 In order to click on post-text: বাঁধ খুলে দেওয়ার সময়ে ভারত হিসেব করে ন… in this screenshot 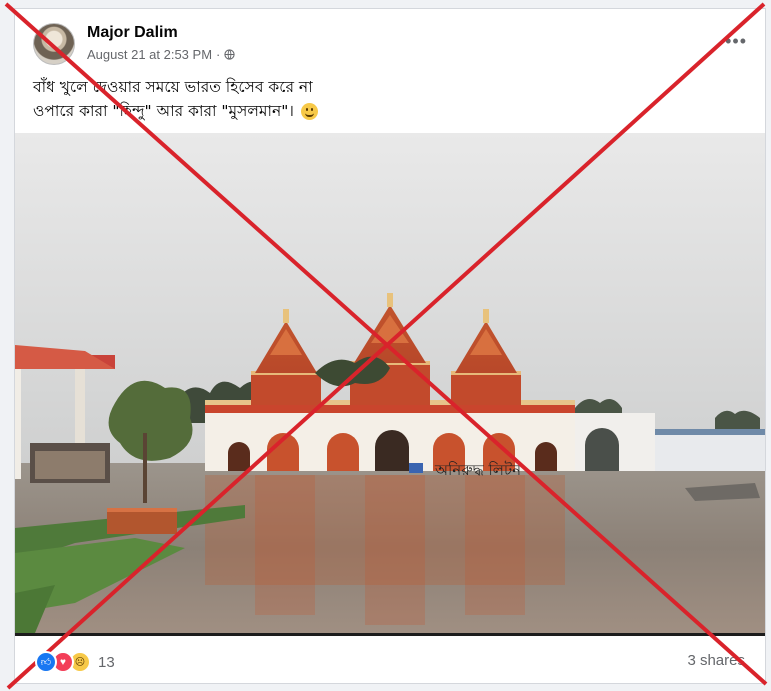, I will do `click(383, 99)`.